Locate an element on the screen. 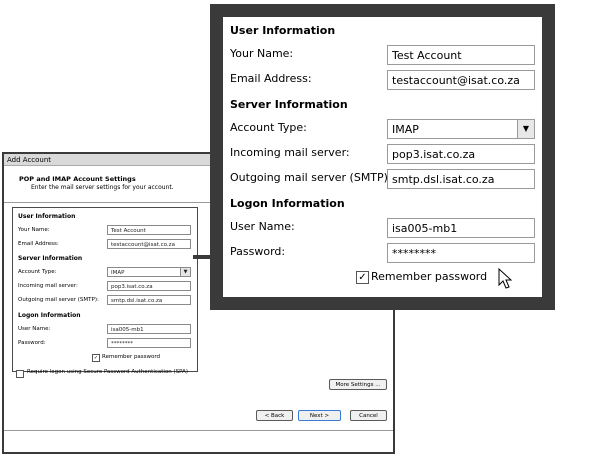  zoom-section-logon-information: Logon Information is located at coordinates (287, 203).